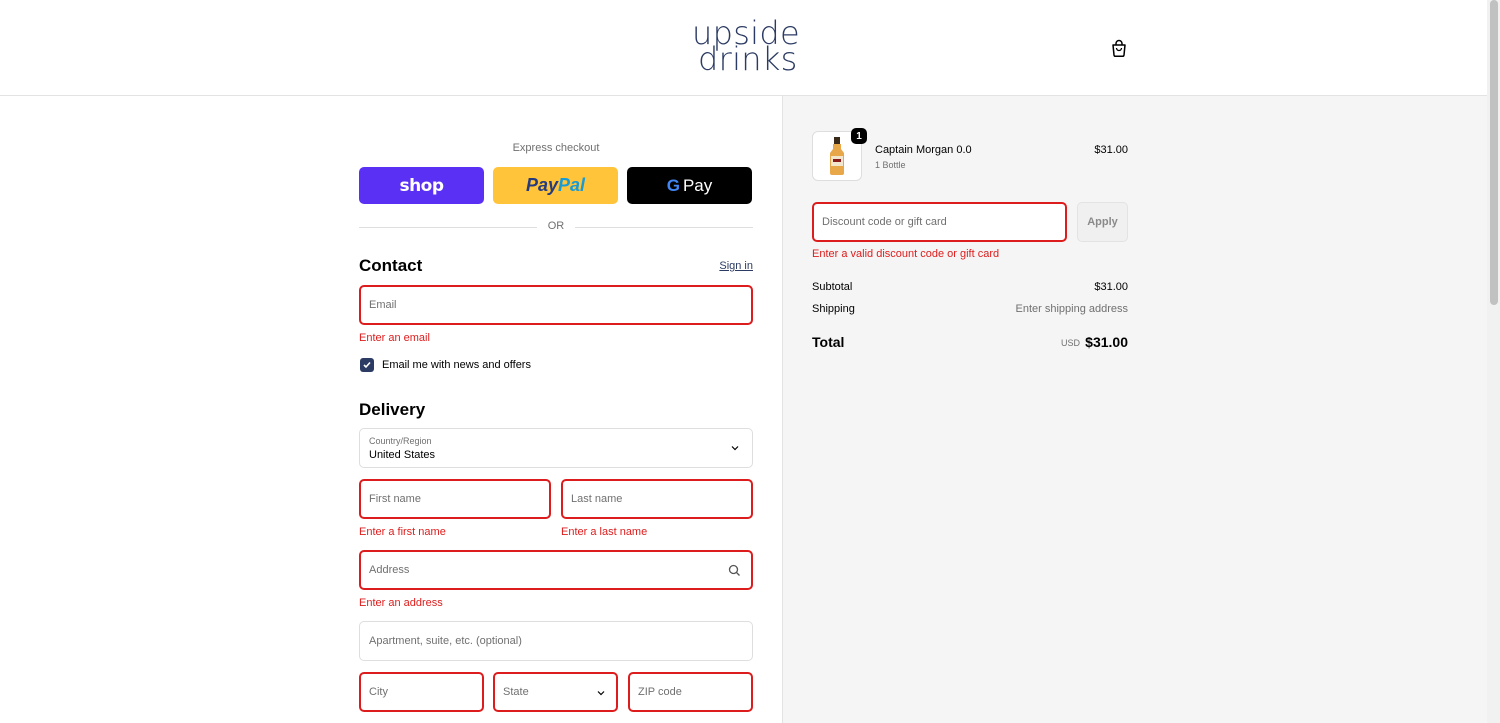  I want to click on discount-error: Enter a valid discount code or gift card, so click(906, 254).